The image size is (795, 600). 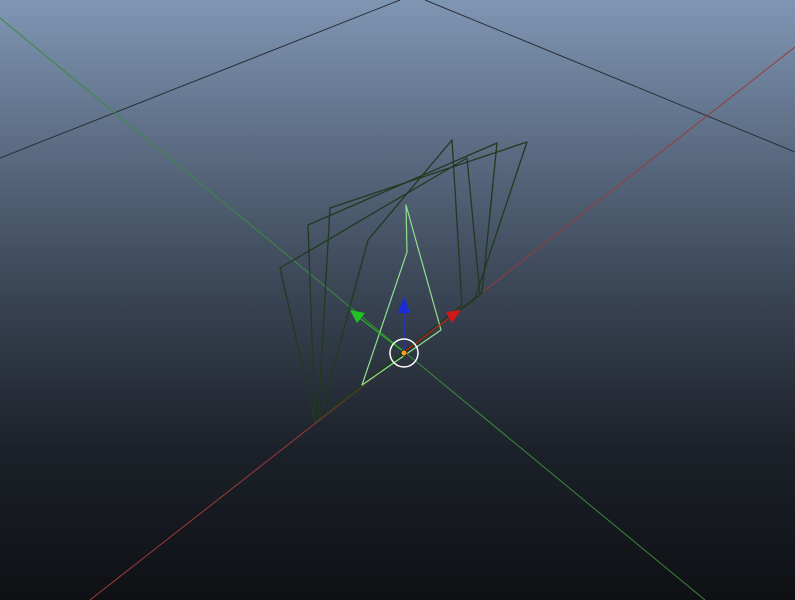 What do you see at coordinates (401, 295) in the screenshot?
I see `selected-plane` at bounding box center [401, 295].